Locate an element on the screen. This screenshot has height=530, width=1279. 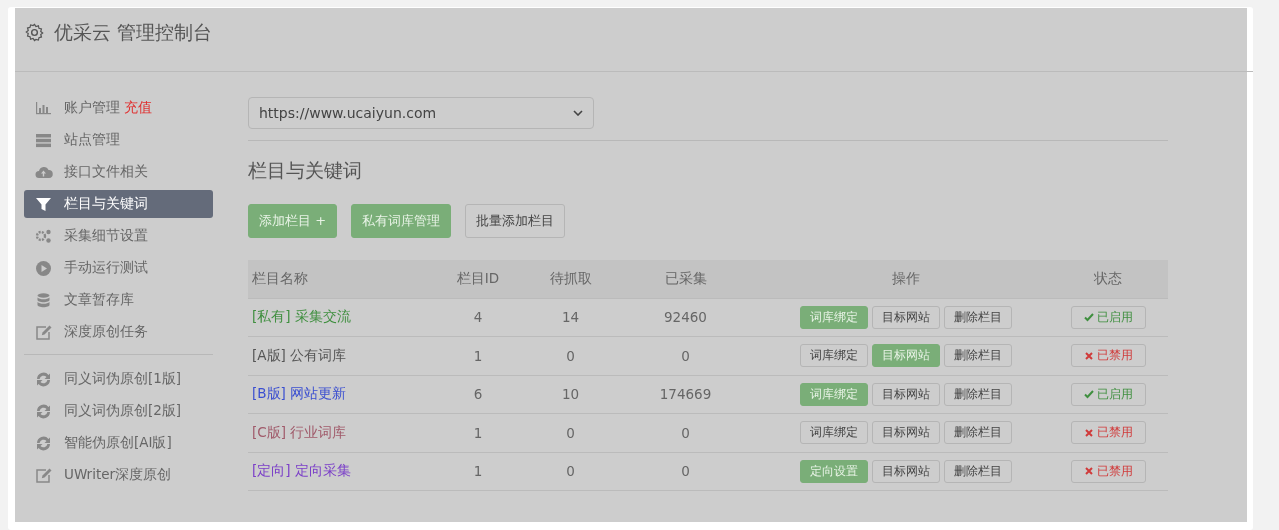
column-name: [B版] 网站更新 is located at coordinates (299, 393).